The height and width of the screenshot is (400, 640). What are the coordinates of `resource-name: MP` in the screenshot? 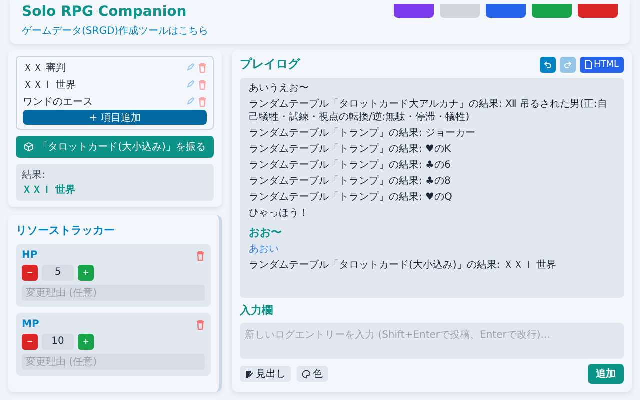 It's located at (31, 324).